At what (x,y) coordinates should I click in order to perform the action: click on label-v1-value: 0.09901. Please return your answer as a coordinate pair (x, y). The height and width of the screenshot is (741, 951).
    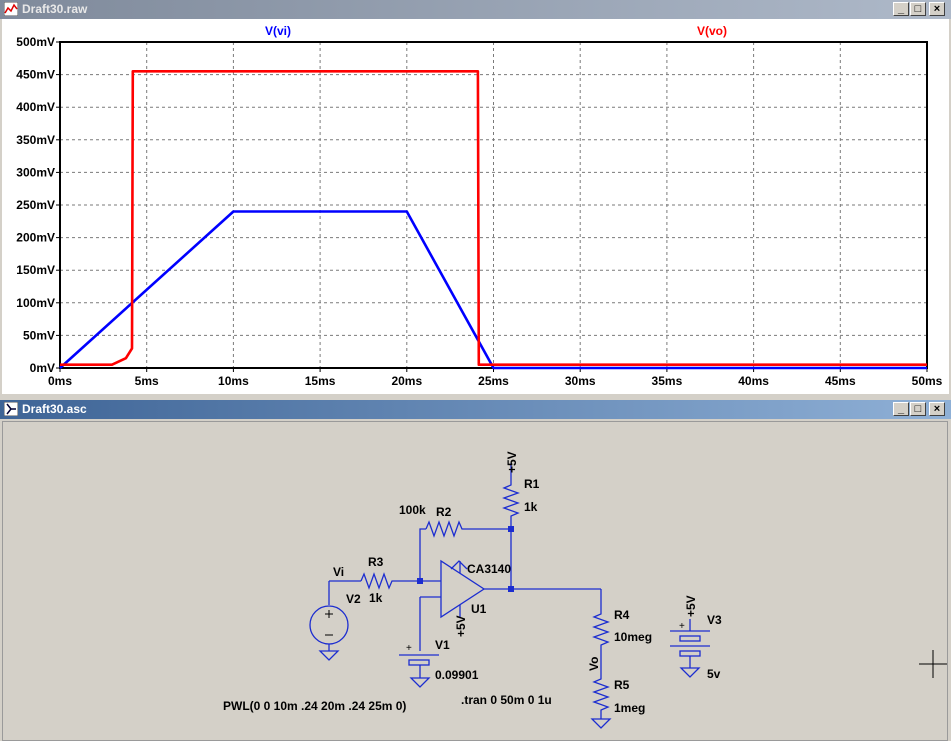
    Looking at the image, I should click on (457, 675).